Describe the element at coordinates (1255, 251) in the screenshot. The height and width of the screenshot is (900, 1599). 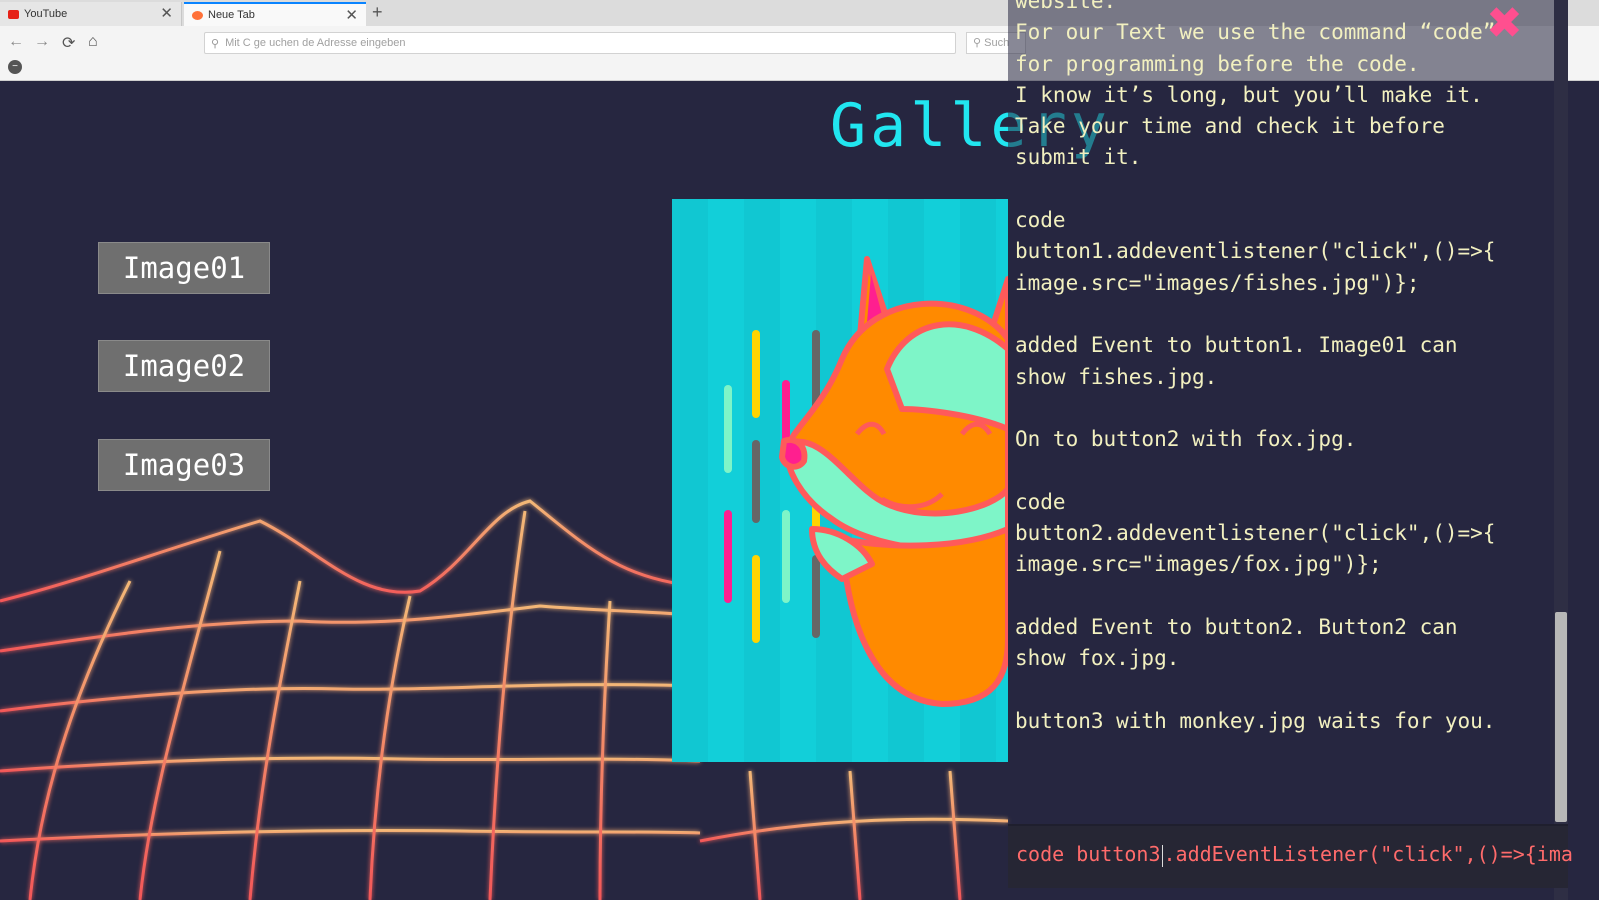
I see `panel-line: button1.addeventlistener("click",()=>{` at that location.